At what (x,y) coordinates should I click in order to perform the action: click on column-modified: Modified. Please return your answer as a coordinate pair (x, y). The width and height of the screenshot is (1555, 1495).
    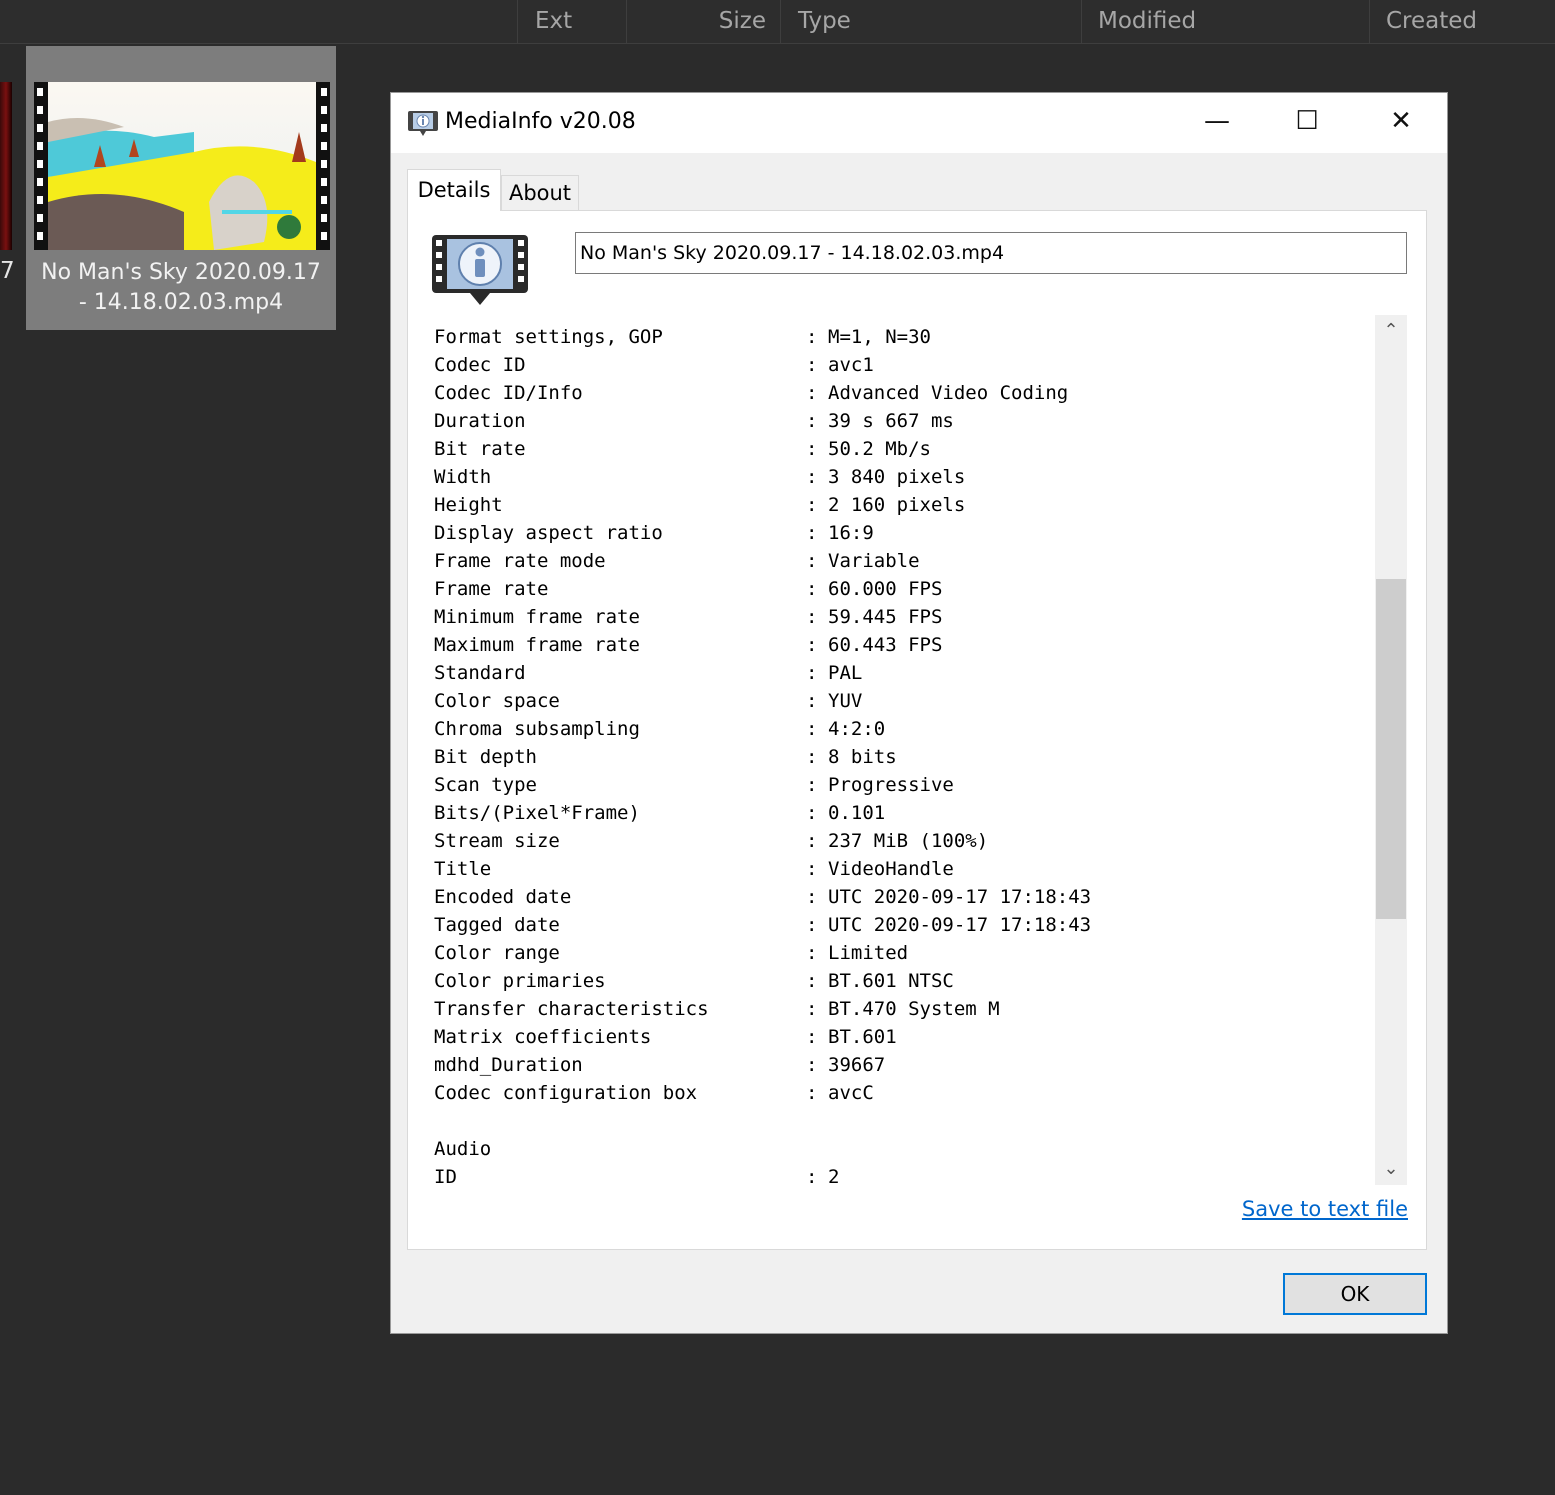
    Looking at the image, I should click on (1225, 21).